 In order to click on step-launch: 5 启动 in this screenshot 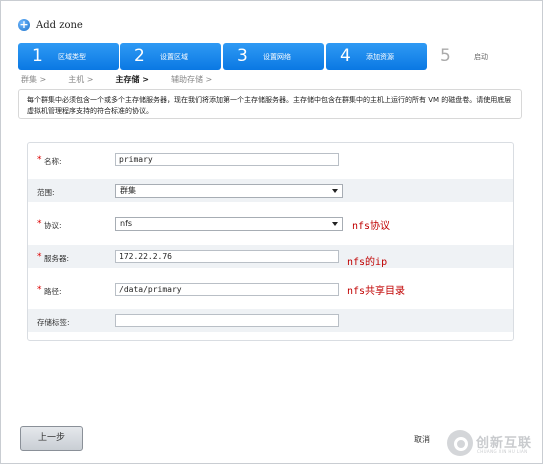, I will do `click(478, 56)`.